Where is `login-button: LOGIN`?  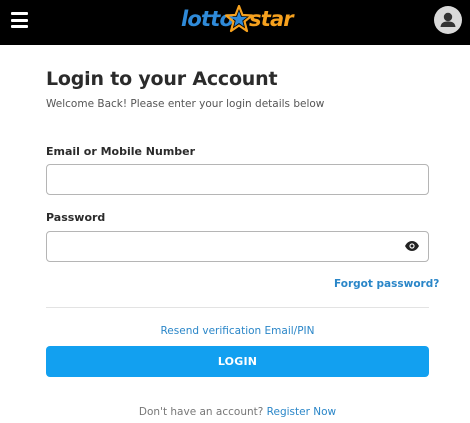
login-button: LOGIN is located at coordinates (237, 361).